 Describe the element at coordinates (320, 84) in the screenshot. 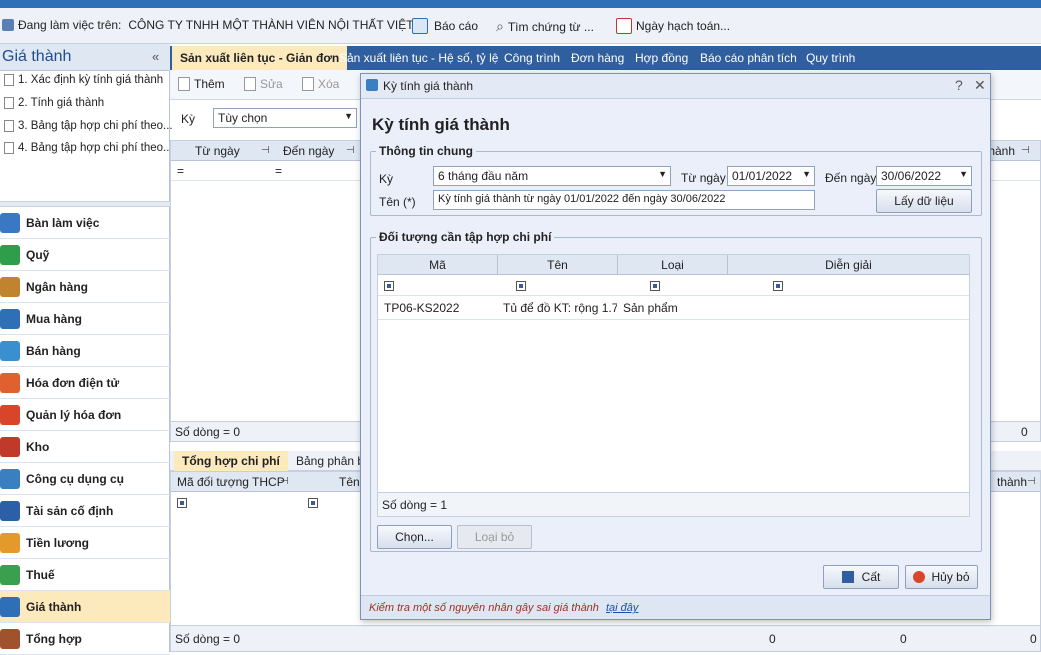

I see `delete-button: Xóa` at that location.